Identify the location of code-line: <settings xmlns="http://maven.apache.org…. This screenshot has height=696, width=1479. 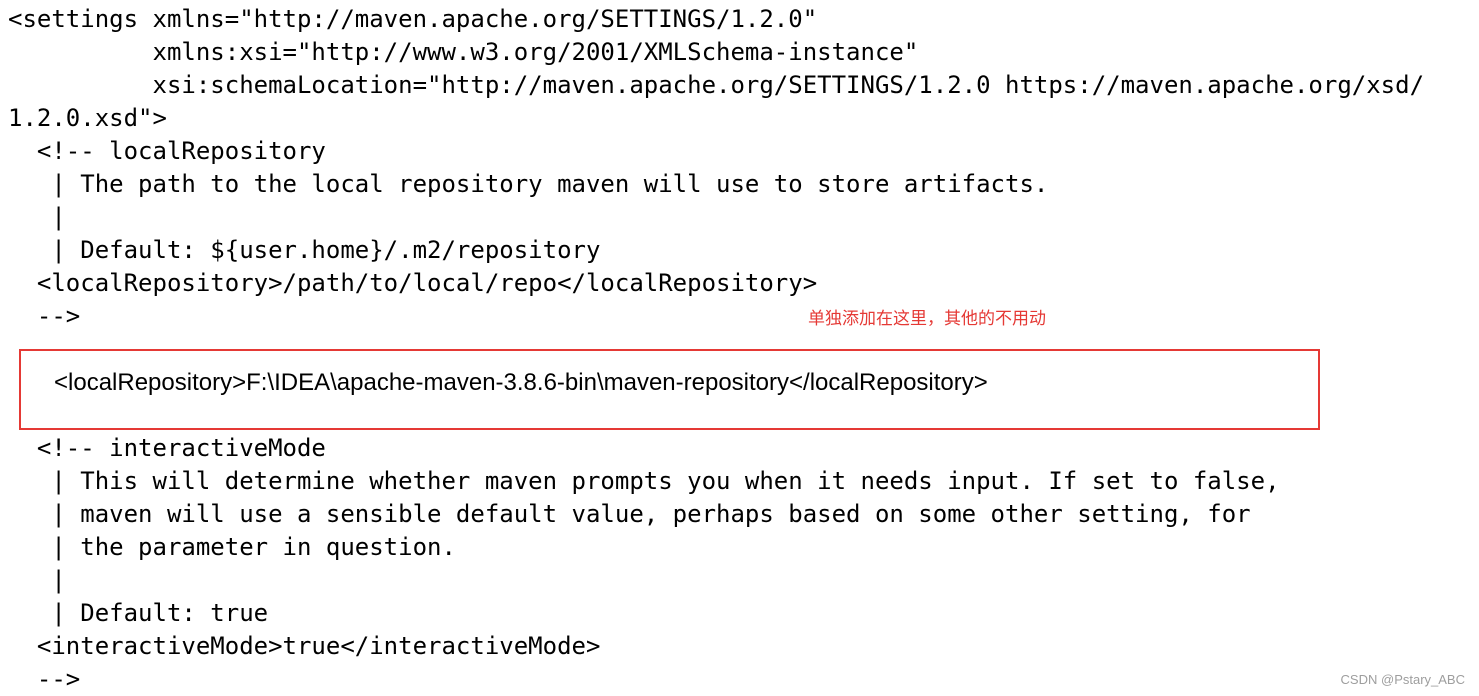
(413, 19).